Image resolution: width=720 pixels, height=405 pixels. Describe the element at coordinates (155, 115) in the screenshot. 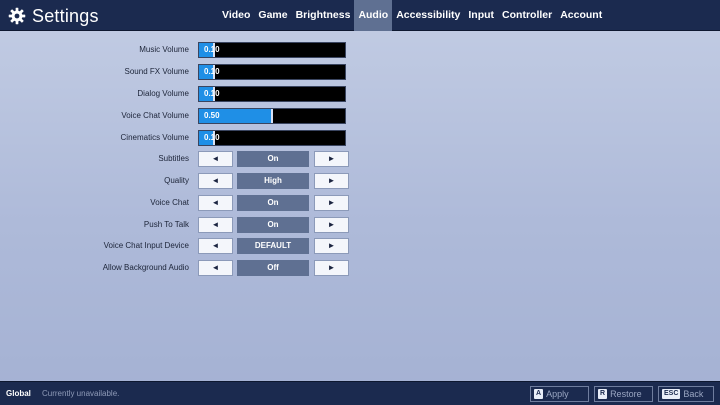

I see `setting-label: Voice Chat Volume` at that location.